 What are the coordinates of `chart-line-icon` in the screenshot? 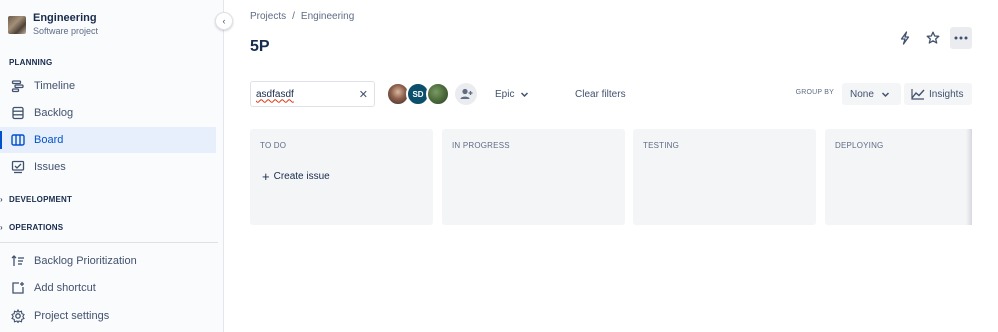 It's located at (918, 94).